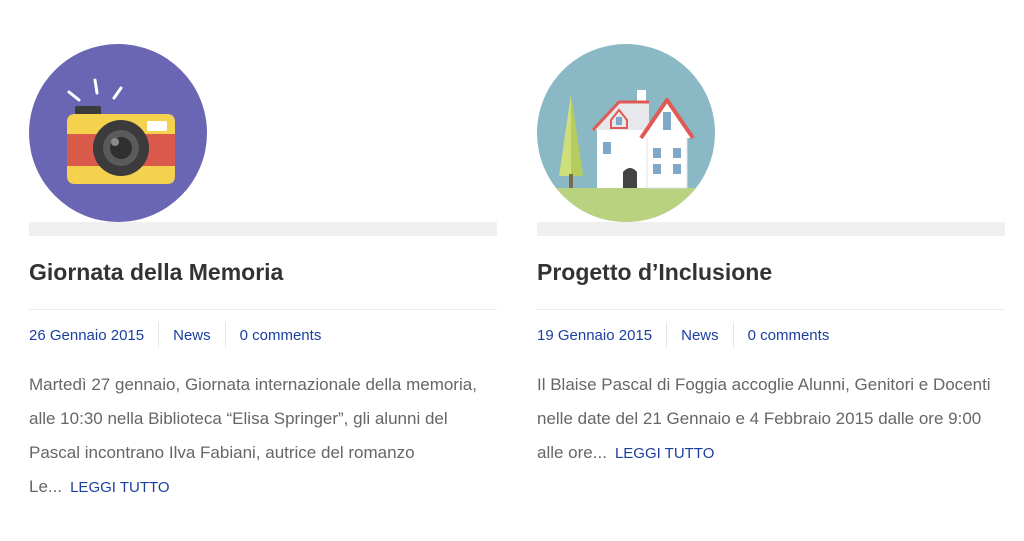 This screenshot has width=1024, height=541. What do you see at coordinates (594, 335) in the screenshot?
I see `post-date-link: 19 Gennaio 2015` at bounding box center [594, 335].